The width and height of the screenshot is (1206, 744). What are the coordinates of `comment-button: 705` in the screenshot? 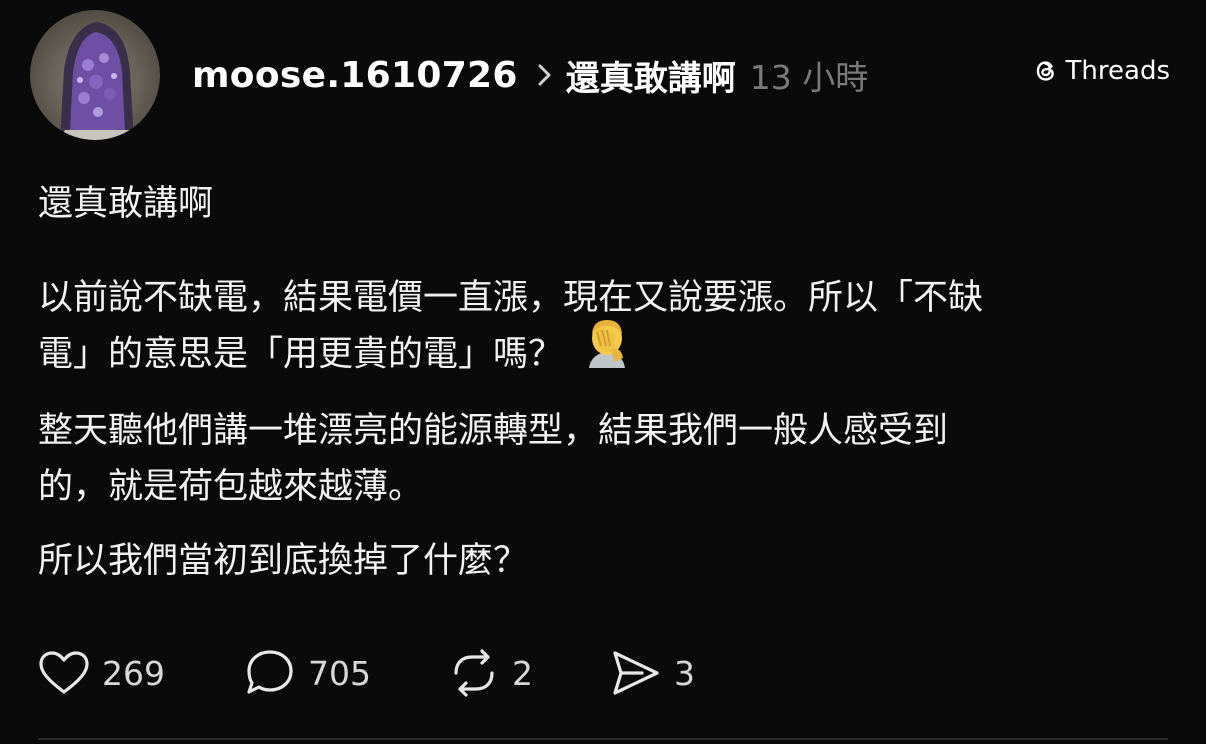 It's located at (346, 673).